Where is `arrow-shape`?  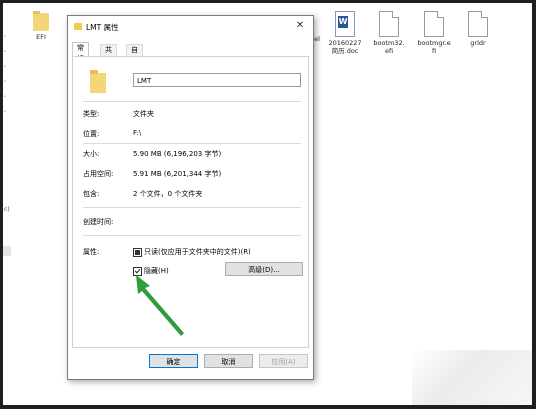
arrow-shape is located at coordinates (160, 305).